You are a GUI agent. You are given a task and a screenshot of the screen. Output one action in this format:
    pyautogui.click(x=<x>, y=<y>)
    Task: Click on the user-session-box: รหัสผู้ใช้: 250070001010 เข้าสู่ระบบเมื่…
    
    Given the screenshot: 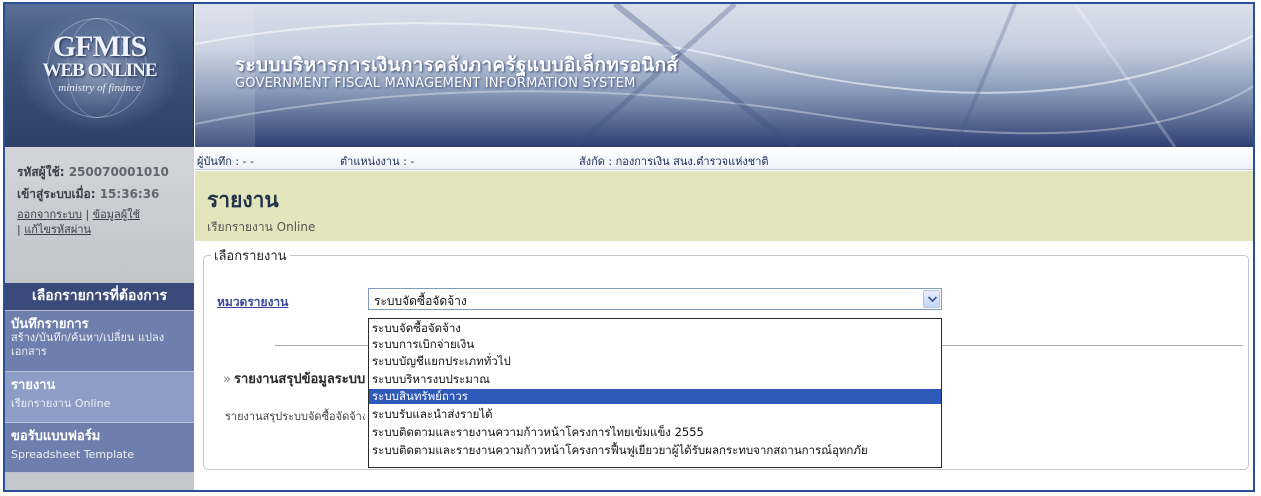 What is the action you would take?
    pyautogui.click(x=99, y=215)
    